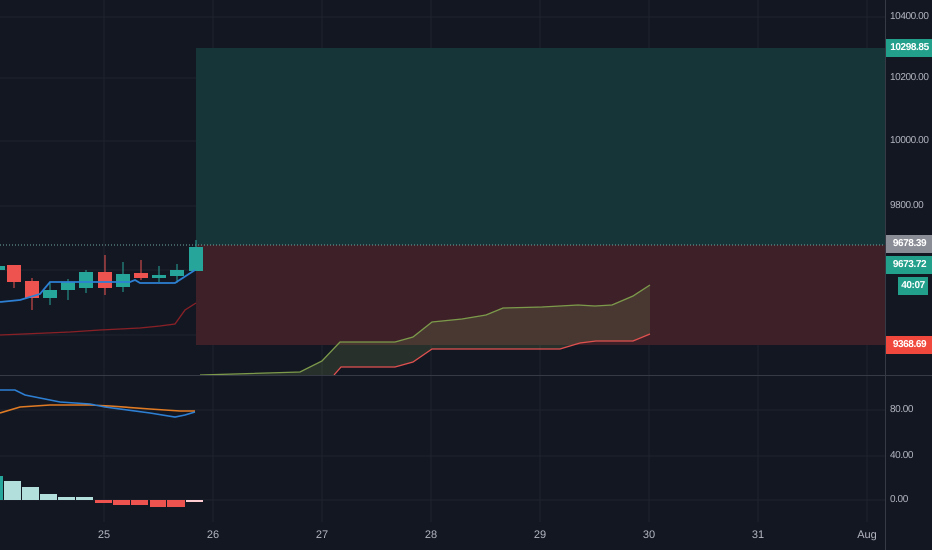 The height and width of the screenshot is (550, 932). Describe the element at coordinates (899, 500) in the screenshot. I see `axis-label: 0.00` at that location.